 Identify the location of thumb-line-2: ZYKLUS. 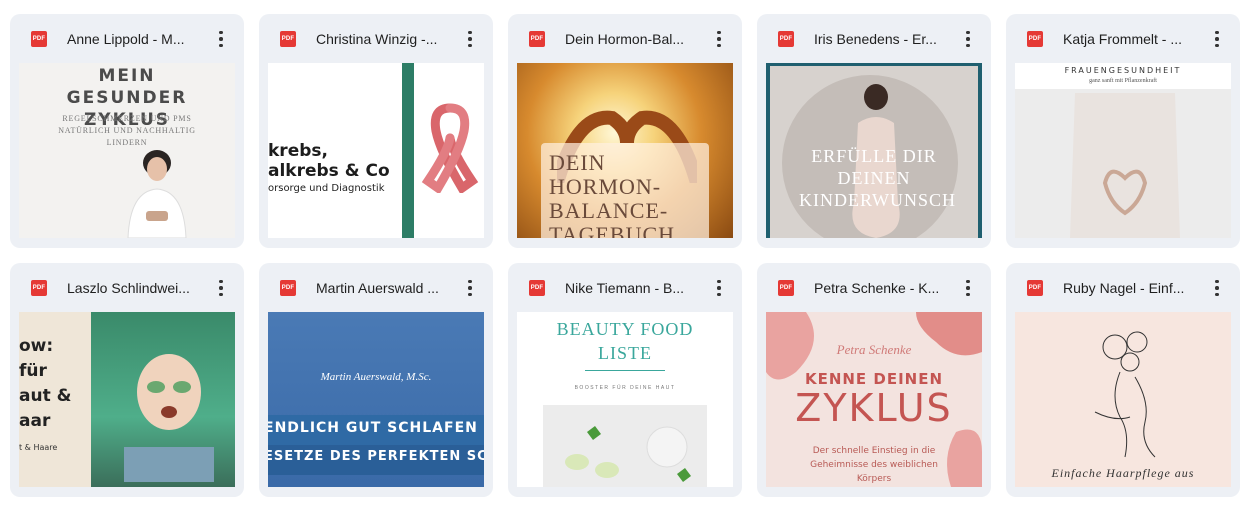
(874, 408).